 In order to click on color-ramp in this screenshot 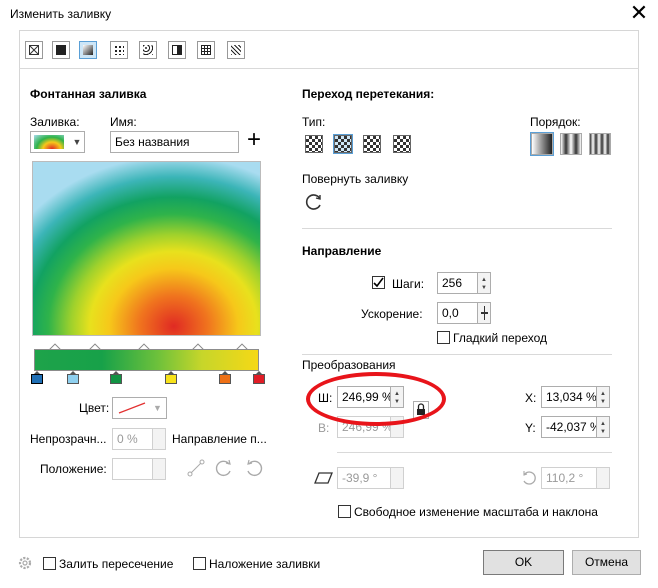, I will do `click(146, 360)`.